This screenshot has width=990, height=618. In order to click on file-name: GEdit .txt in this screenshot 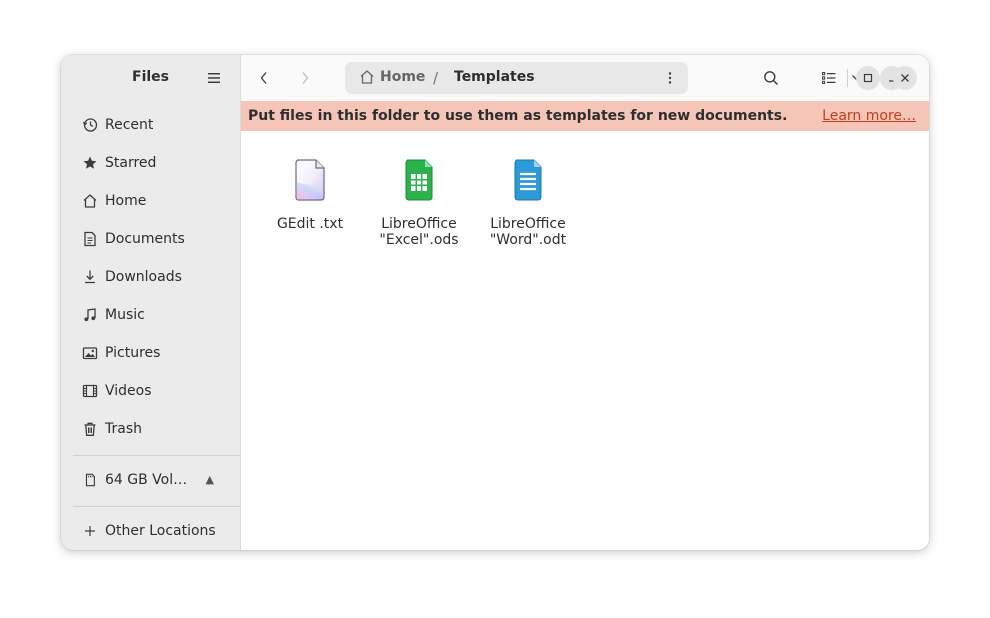, I will do `click(310, 224)`.